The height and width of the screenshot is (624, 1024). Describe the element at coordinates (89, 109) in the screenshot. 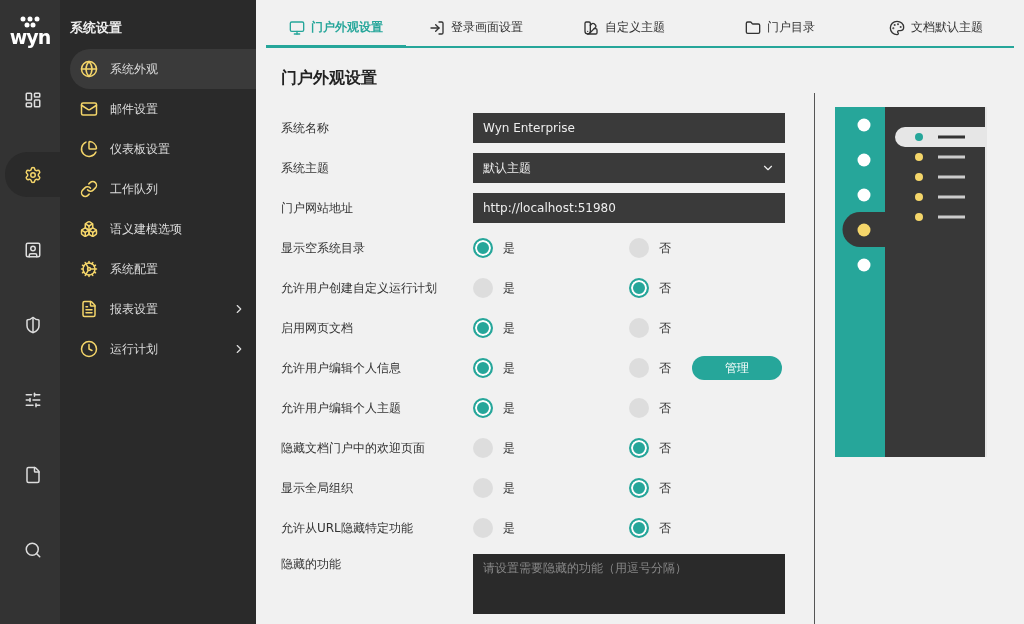

I see `mail-icon` at that location.